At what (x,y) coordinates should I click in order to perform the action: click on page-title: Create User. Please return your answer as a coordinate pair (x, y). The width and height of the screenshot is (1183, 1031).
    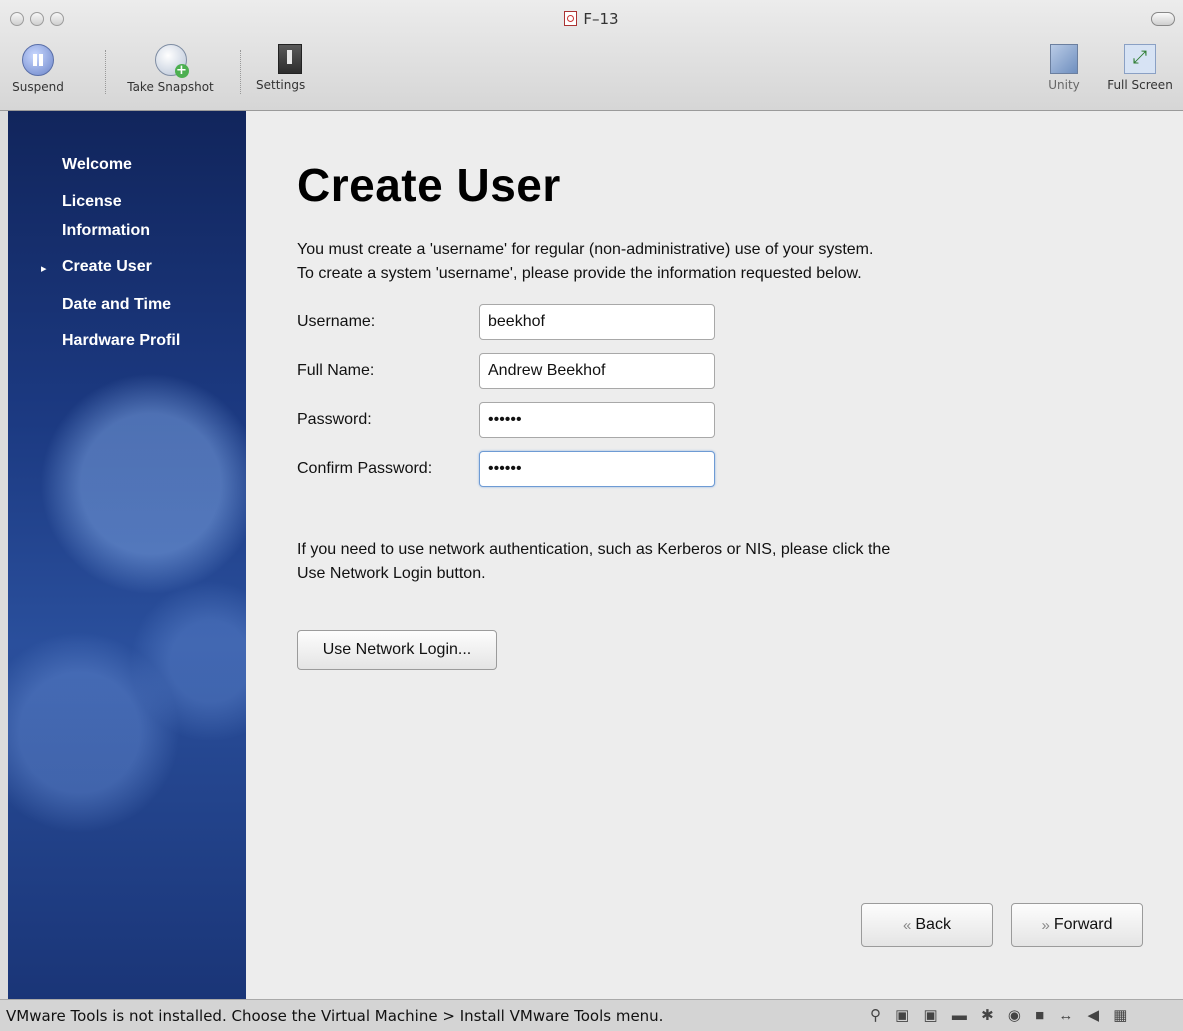
    Looking at the image, I should click on (429, 185).